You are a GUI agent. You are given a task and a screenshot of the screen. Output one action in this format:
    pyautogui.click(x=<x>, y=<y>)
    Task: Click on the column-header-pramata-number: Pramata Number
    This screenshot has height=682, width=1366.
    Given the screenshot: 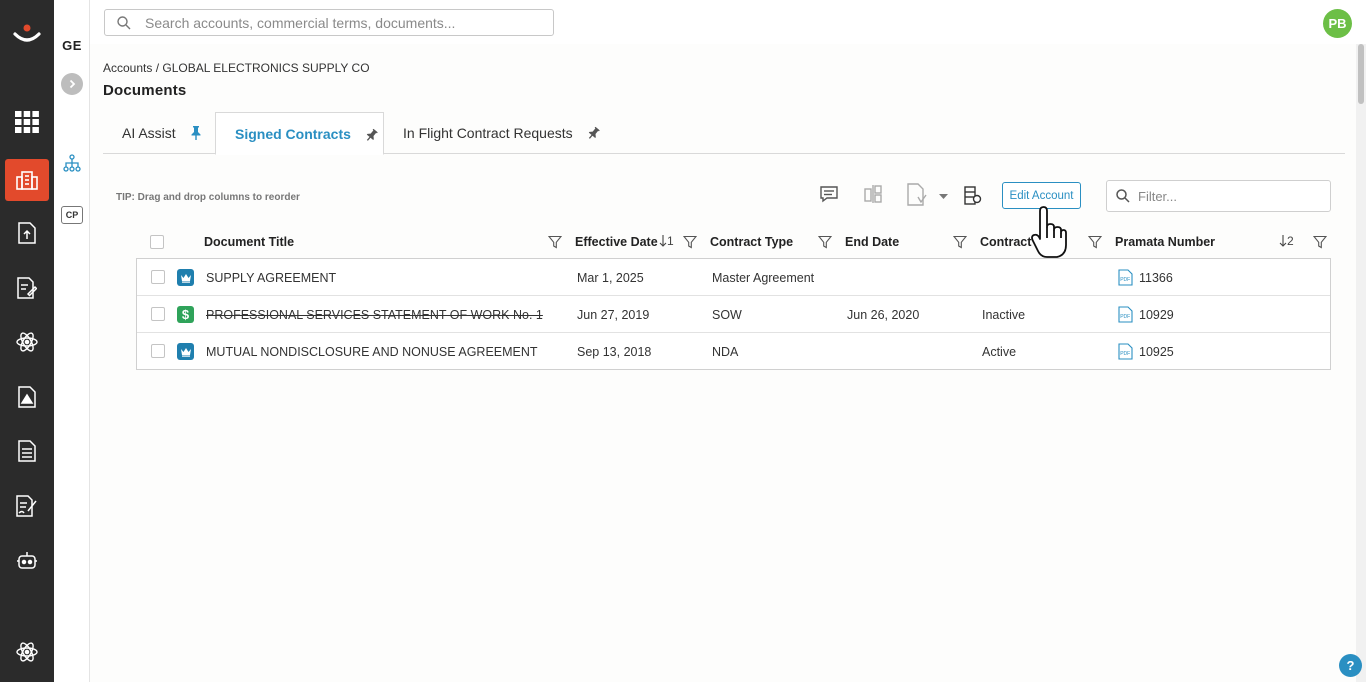 What is the action you would take?
    pyautogui.click(x=1165, y=242)
    